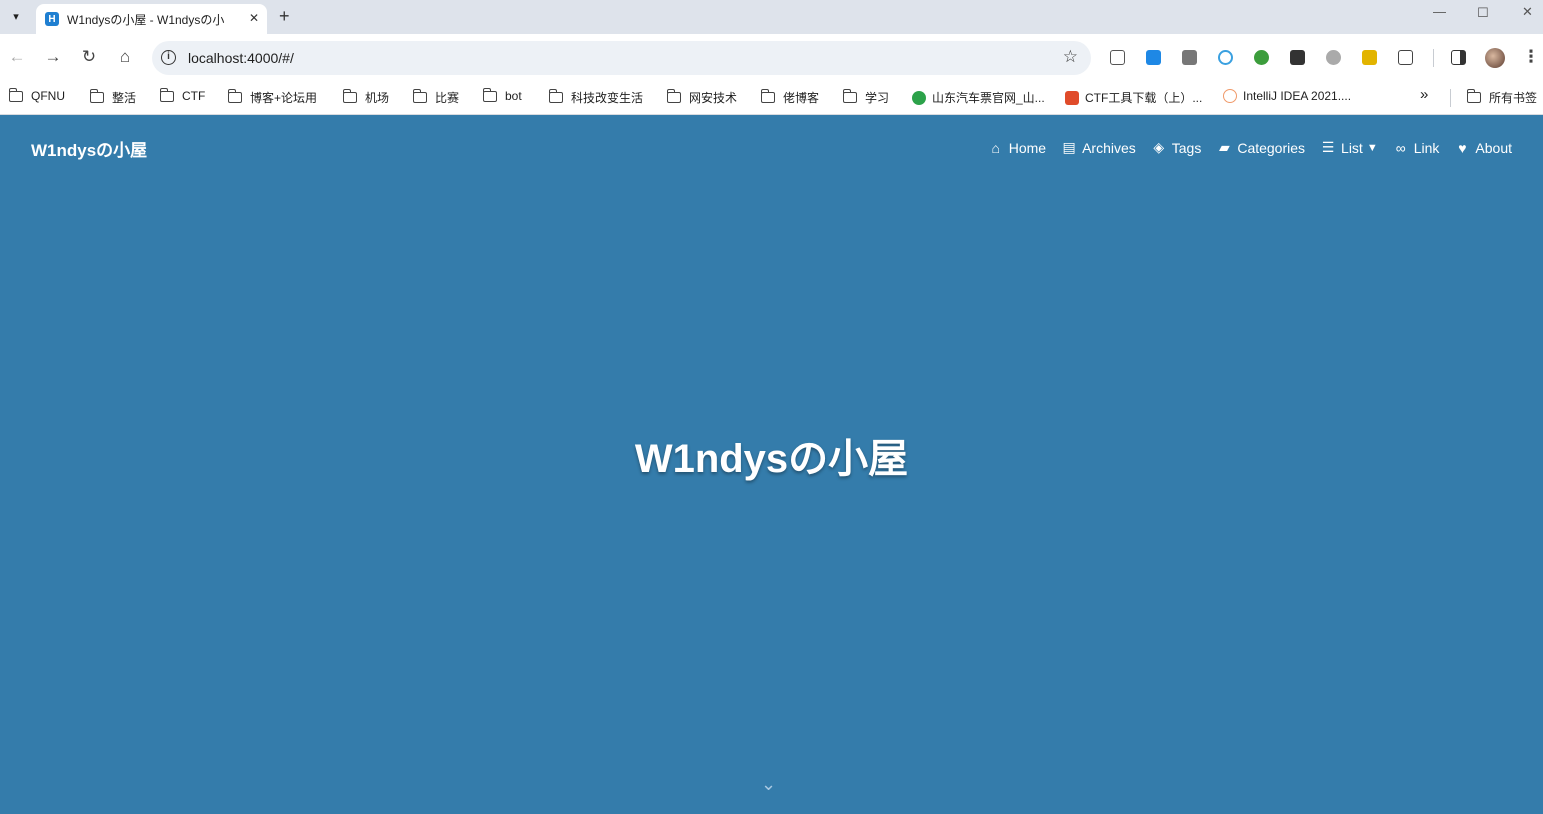 Image resolution: width=1543 pixels, height=814 pixels. Describe the element at coordinates (1527, 12) in the screenshot. I see `window-close-icon: ✕` at that location.